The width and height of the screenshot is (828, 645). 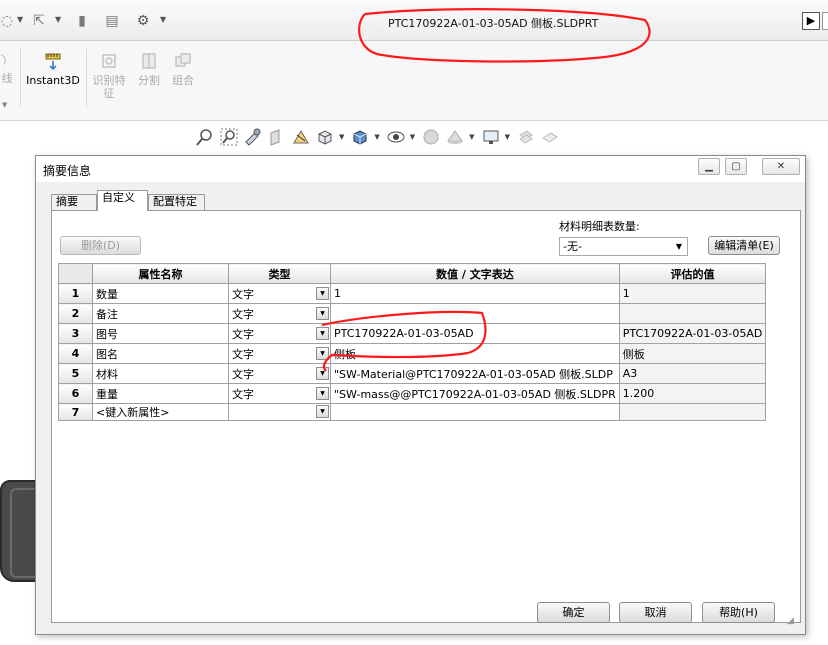 What do you see at coordinates (301, 137) in the screenshot?
I see `dynamic-annotation-icon` at bounding box center [301, 137].